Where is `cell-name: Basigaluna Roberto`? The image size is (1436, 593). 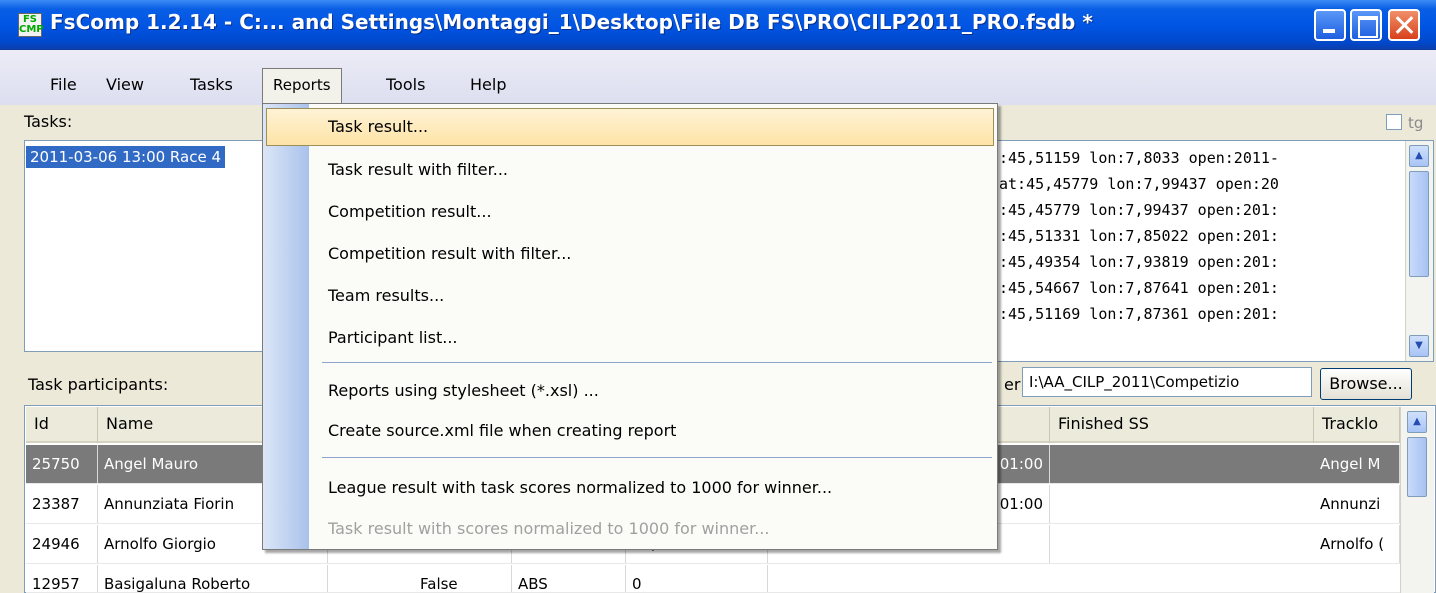
cell-name: Basigaluna Roberto is located at coordinates (213, 578).